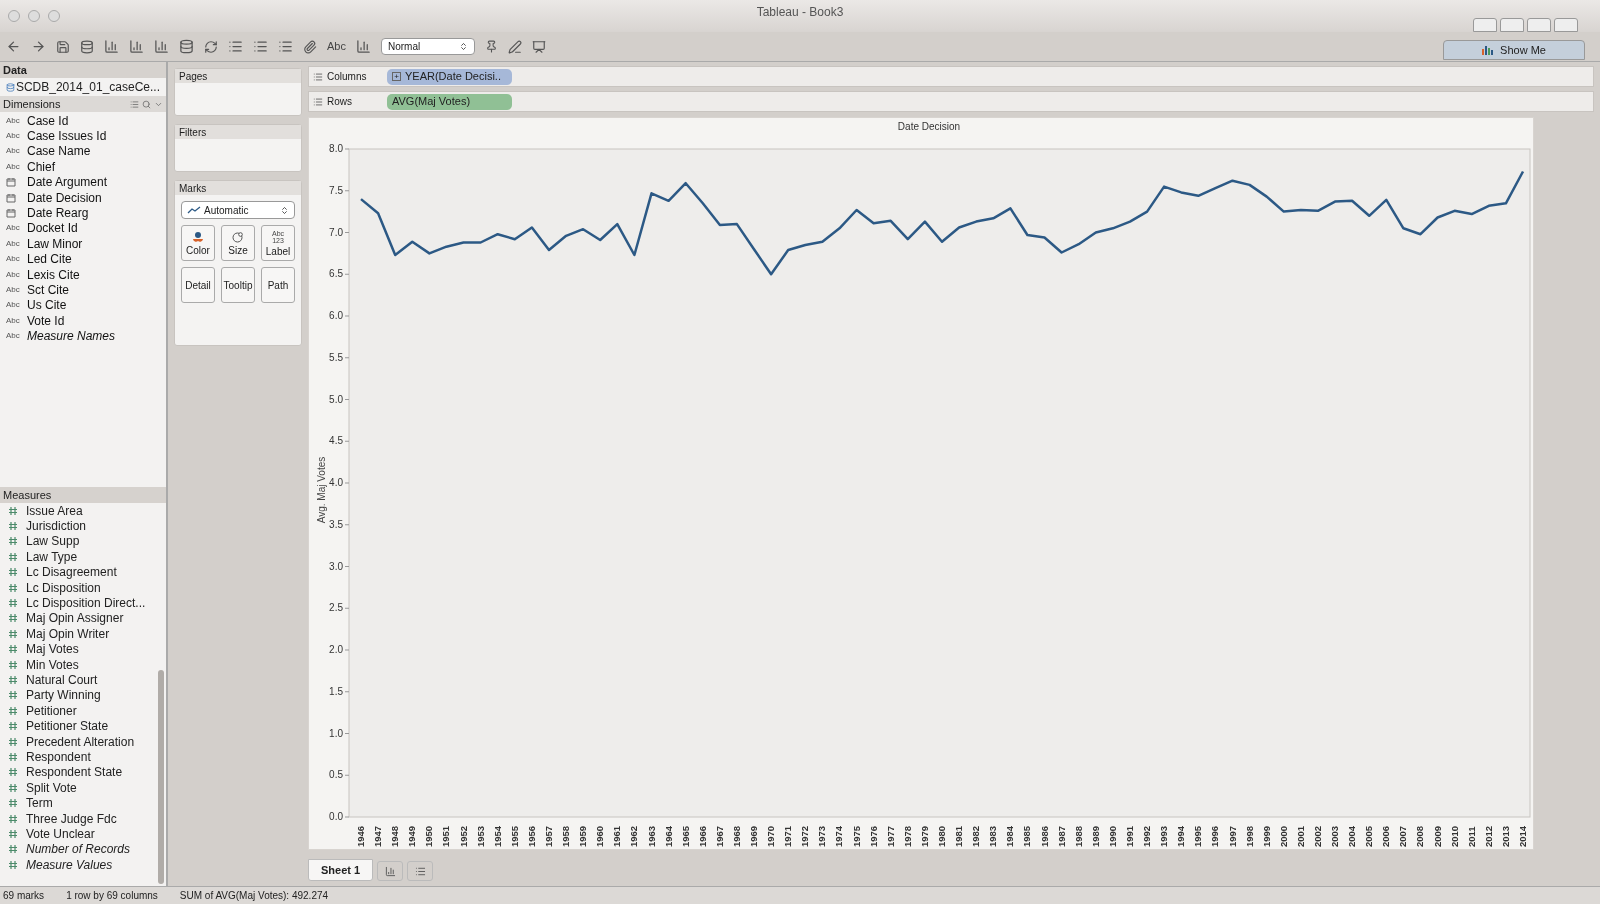  What do you see at coordinates (339, 733) in the screenshot?
I see `y-tick: 1.0` at bounding box center [339, 733].